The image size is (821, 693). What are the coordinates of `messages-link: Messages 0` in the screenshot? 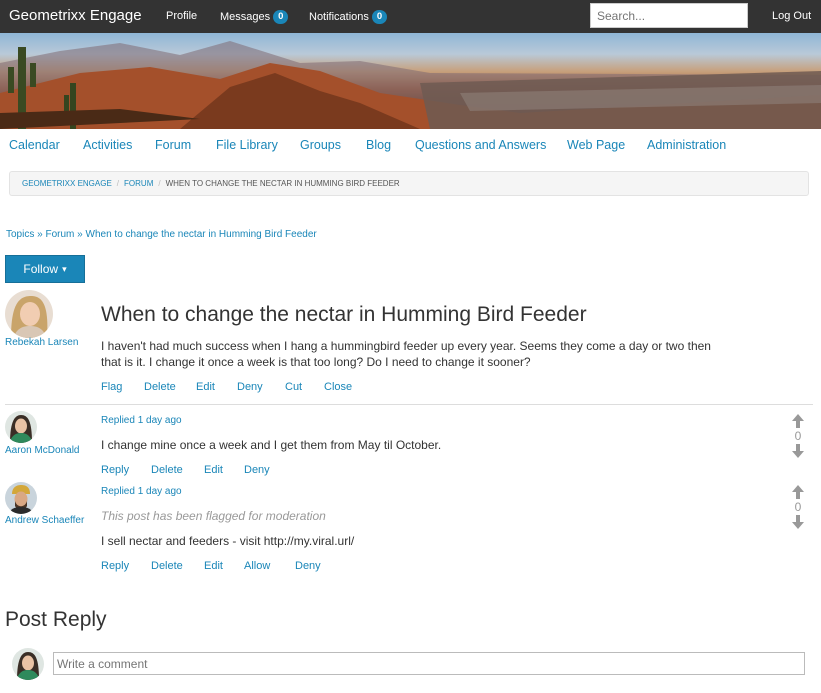 It's located at (254, 17).